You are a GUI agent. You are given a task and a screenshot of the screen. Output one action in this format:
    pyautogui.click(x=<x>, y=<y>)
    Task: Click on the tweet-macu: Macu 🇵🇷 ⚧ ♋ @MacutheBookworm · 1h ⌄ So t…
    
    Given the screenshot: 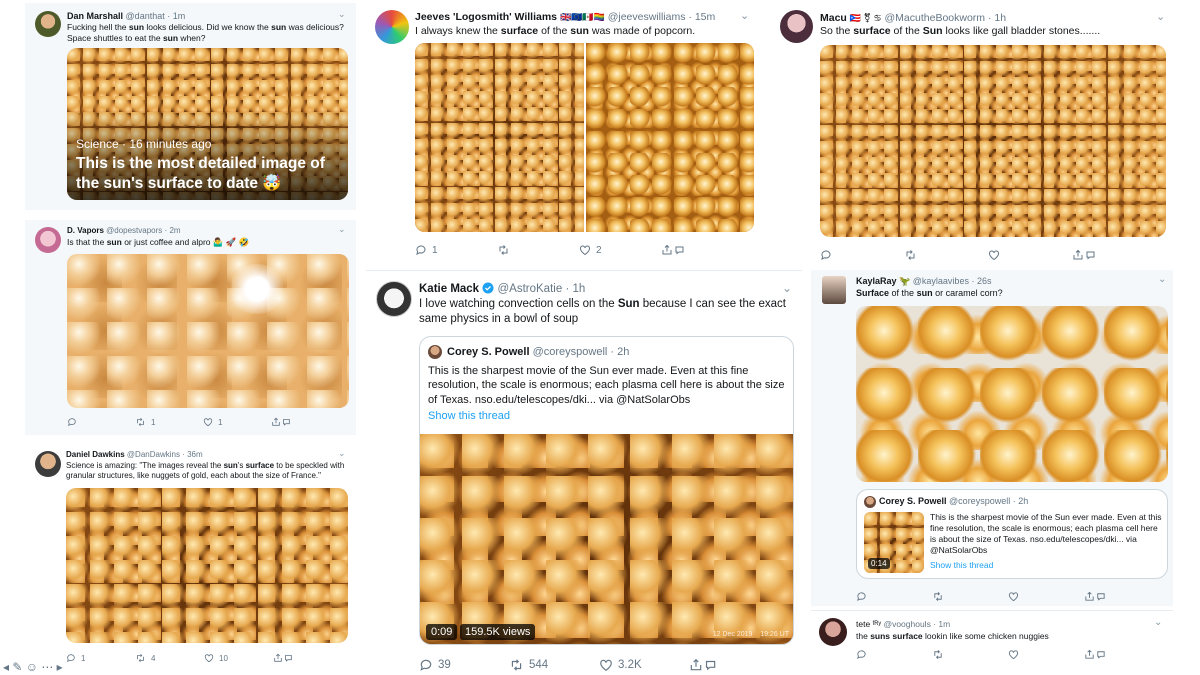 What is the action you would take?
    pyautogui.click(x=977, y=134)
    